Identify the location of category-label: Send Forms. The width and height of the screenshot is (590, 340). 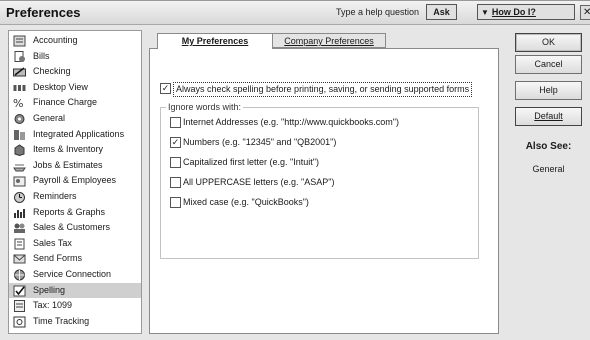
(58, 258).